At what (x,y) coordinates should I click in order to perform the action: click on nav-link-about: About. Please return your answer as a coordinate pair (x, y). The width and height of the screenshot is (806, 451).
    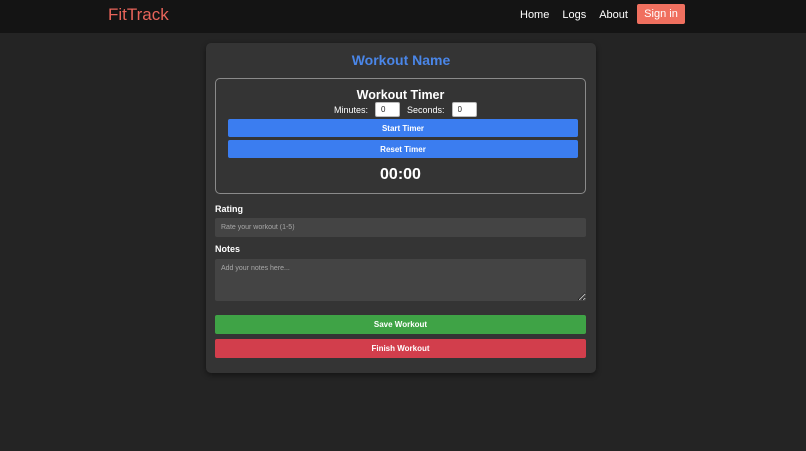
    Looking at the image, I should click on (613, 15).